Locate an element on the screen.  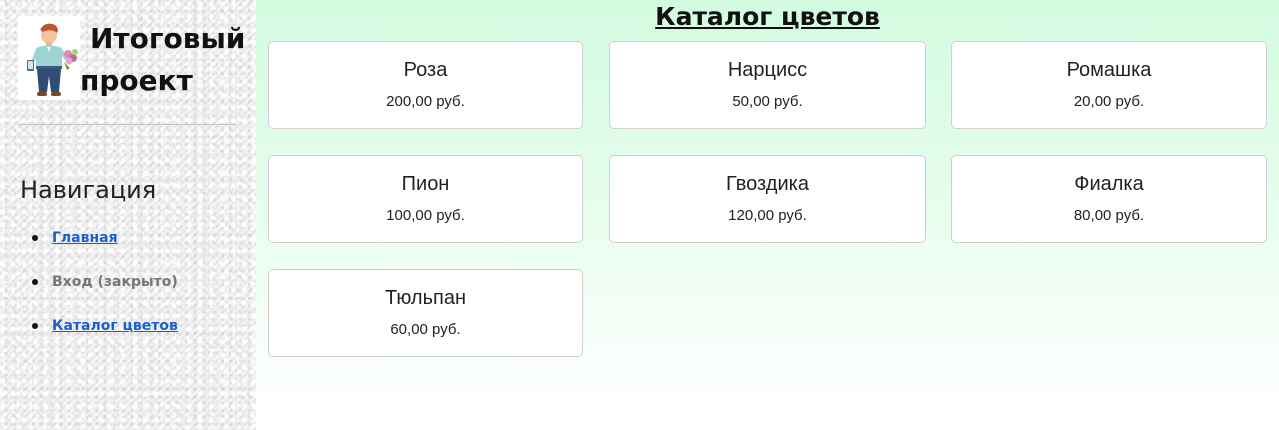
florist-avatar-icon is located at coordinates (49, 58).